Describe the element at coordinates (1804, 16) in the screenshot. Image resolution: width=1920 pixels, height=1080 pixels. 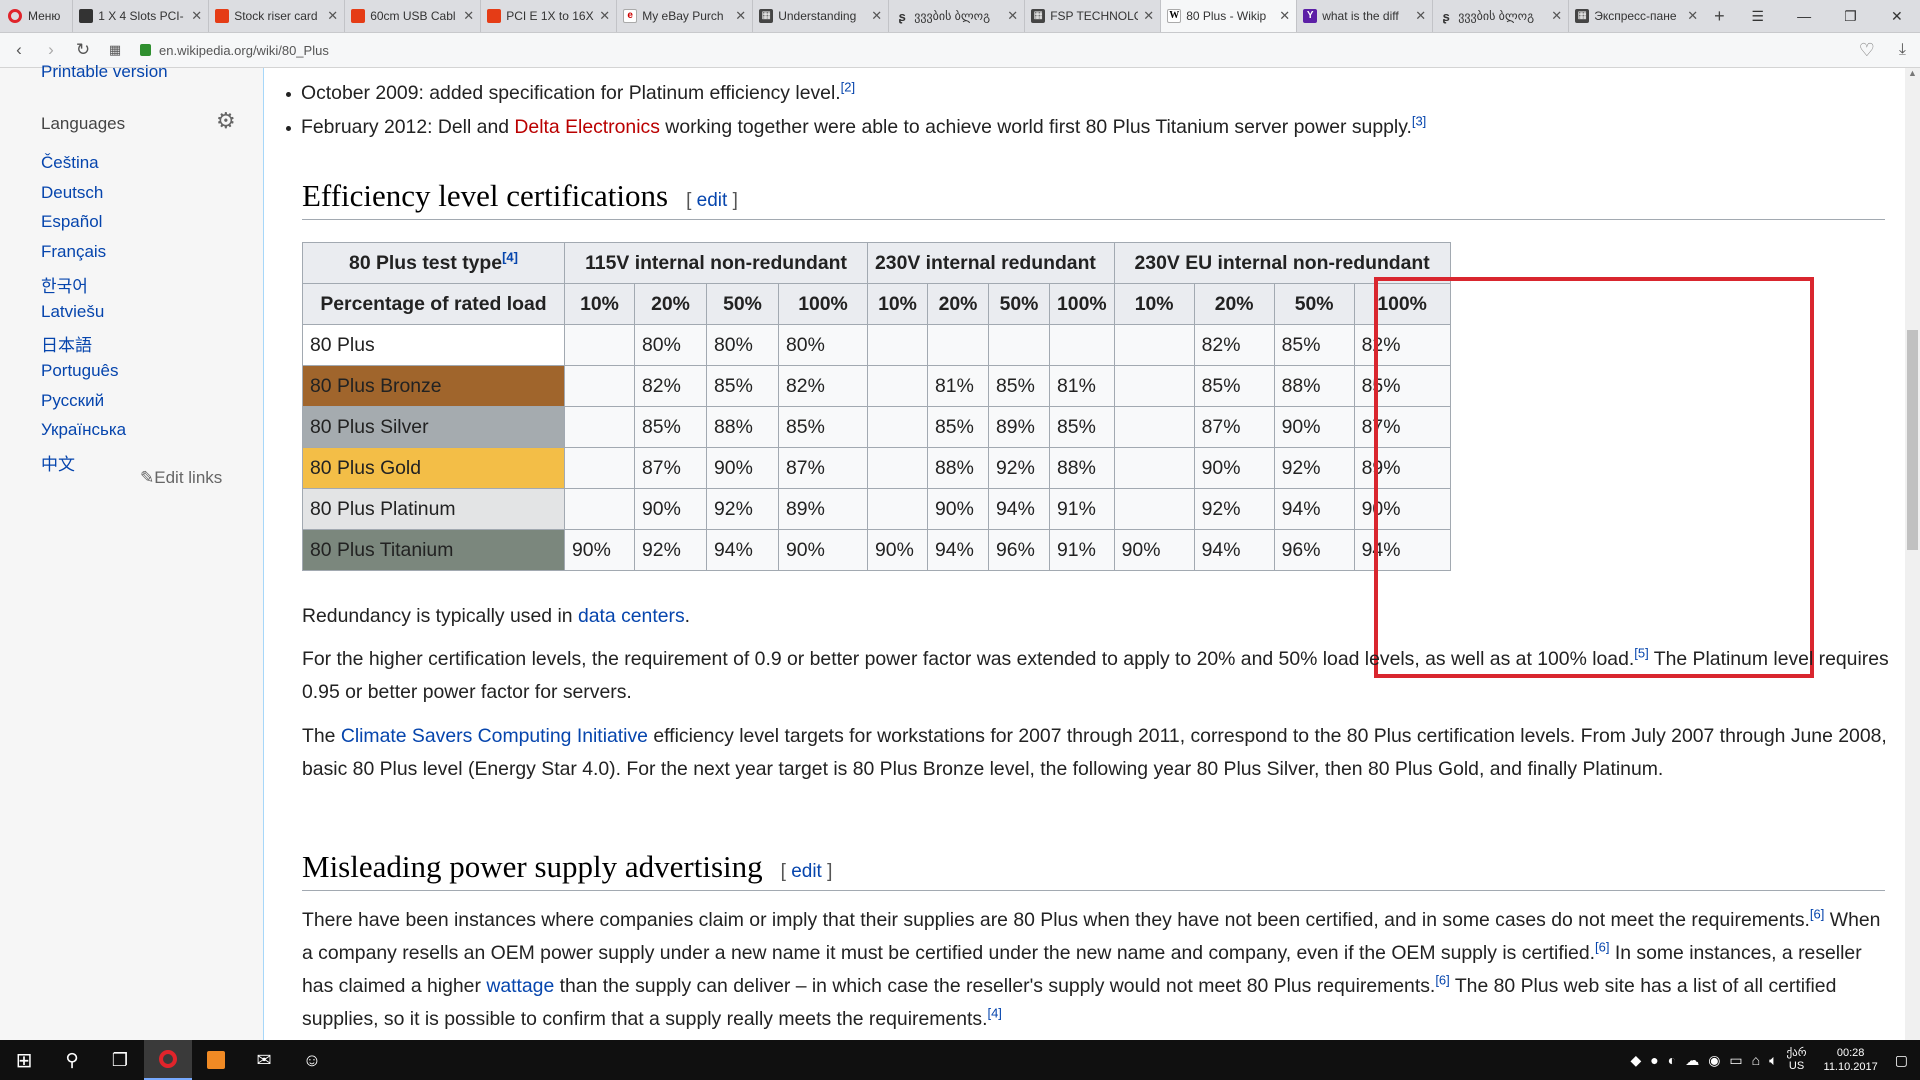
I see `minimize-button: —` at that location.